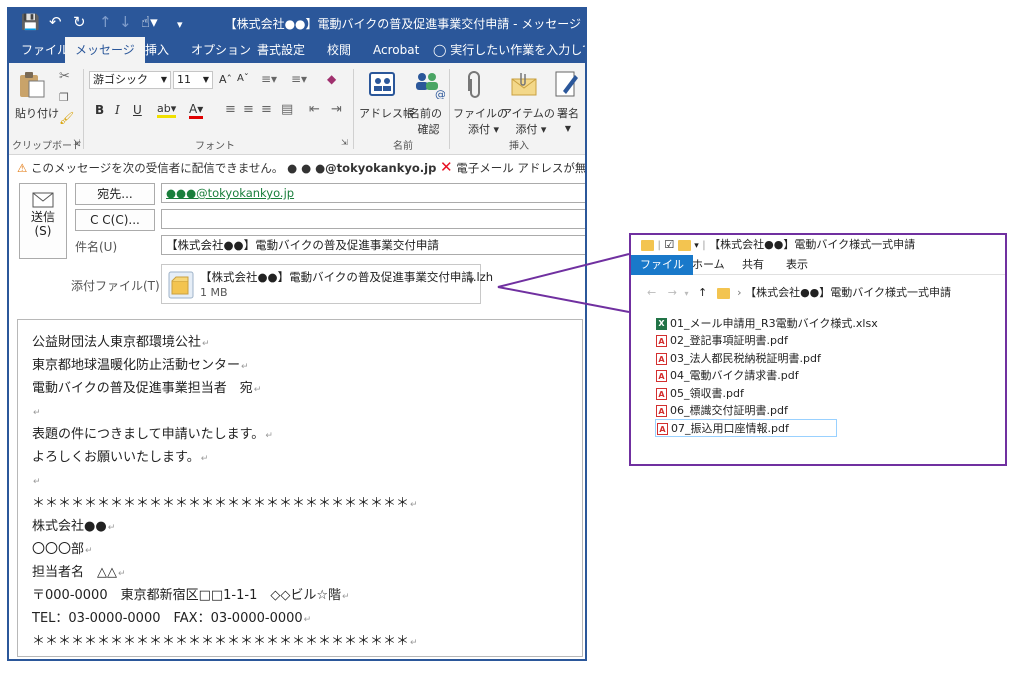 The image size is (1013, 675). What do you see at coordinates (157, 50) in the screenshot?
I see `tab-insert: 挿入` at bounding box center [157, 50].